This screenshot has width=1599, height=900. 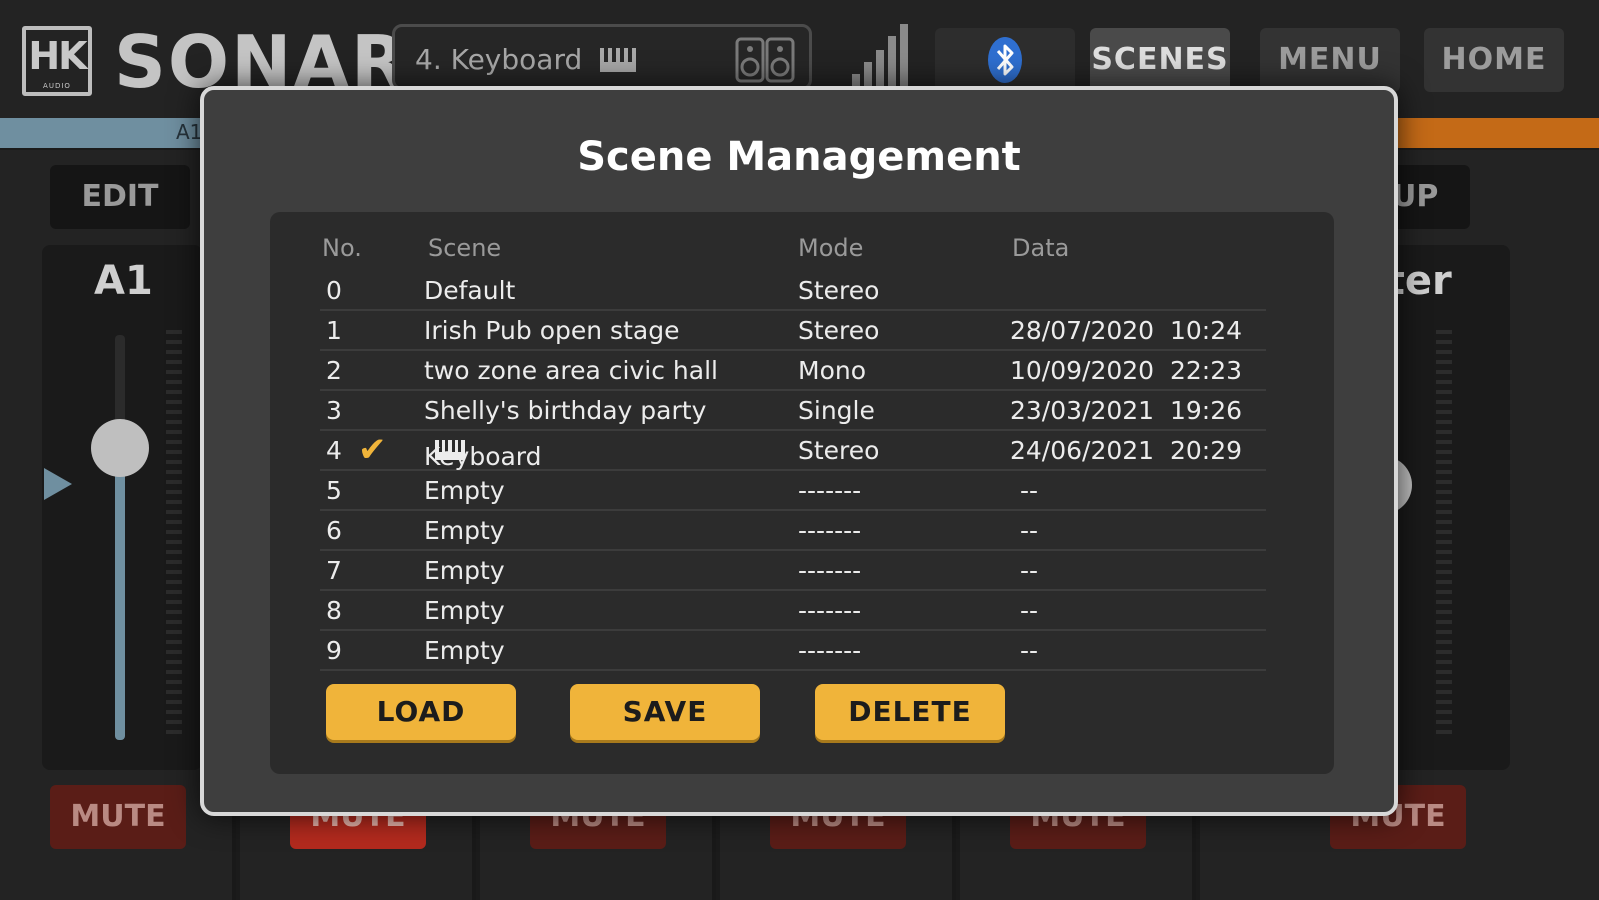 What do you see at coordinates (1206, 330) in the screenshot?
I see `scene-time: 10:24` at bounding box center [1206, 330].